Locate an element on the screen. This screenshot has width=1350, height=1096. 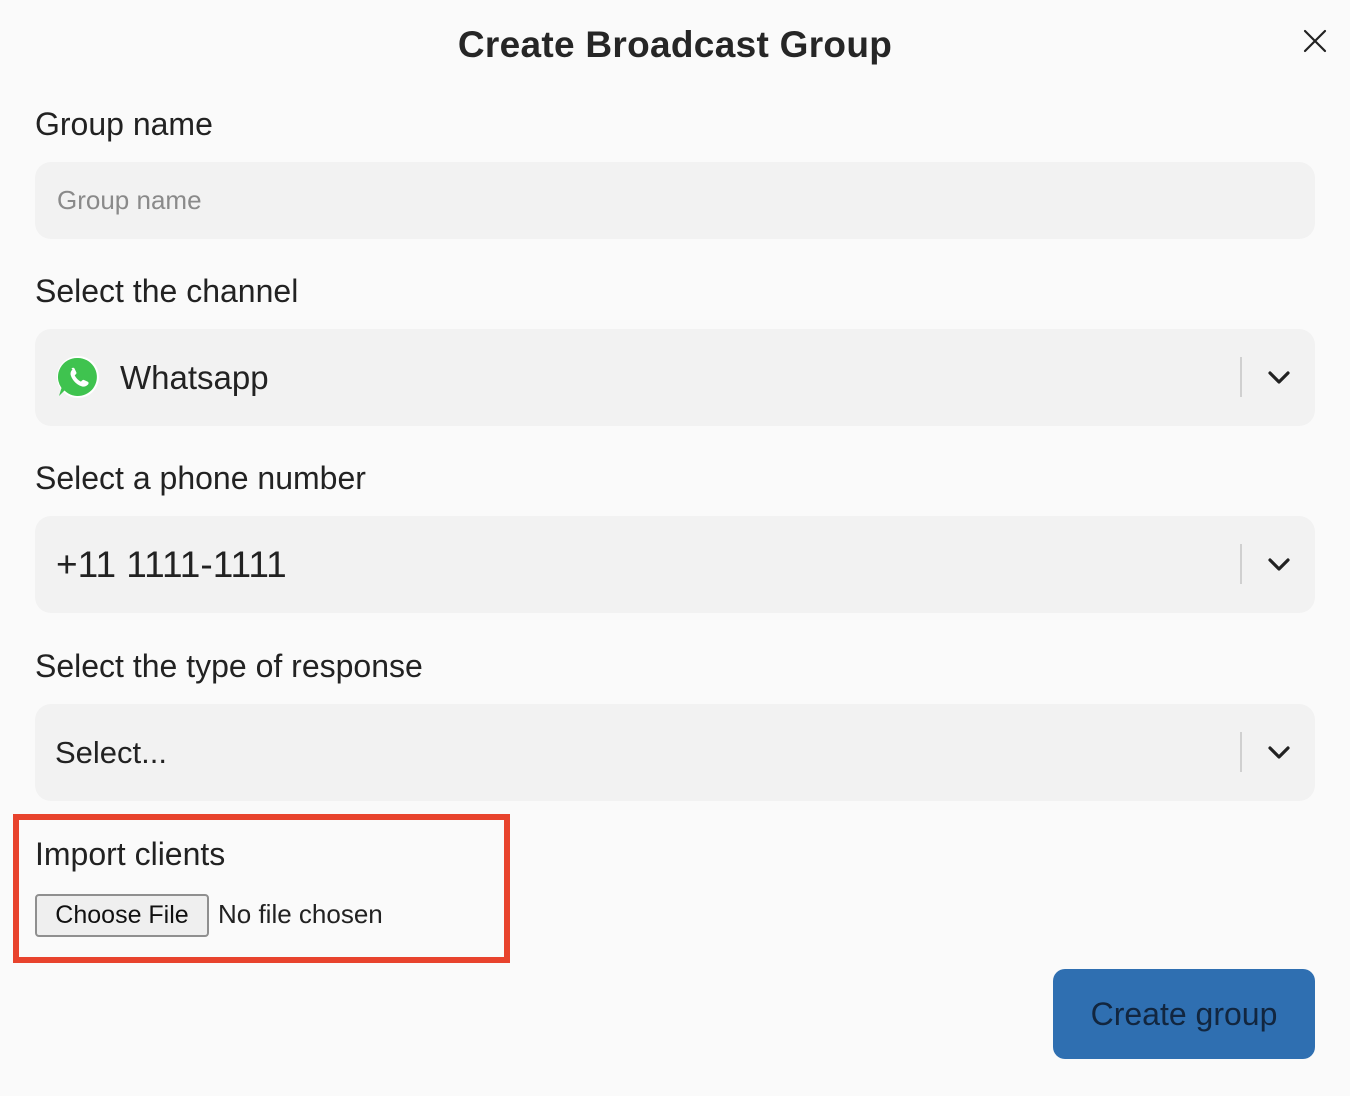
phone-number-selected-value: +11 1111-1111 is located at coordinates (171, 564).